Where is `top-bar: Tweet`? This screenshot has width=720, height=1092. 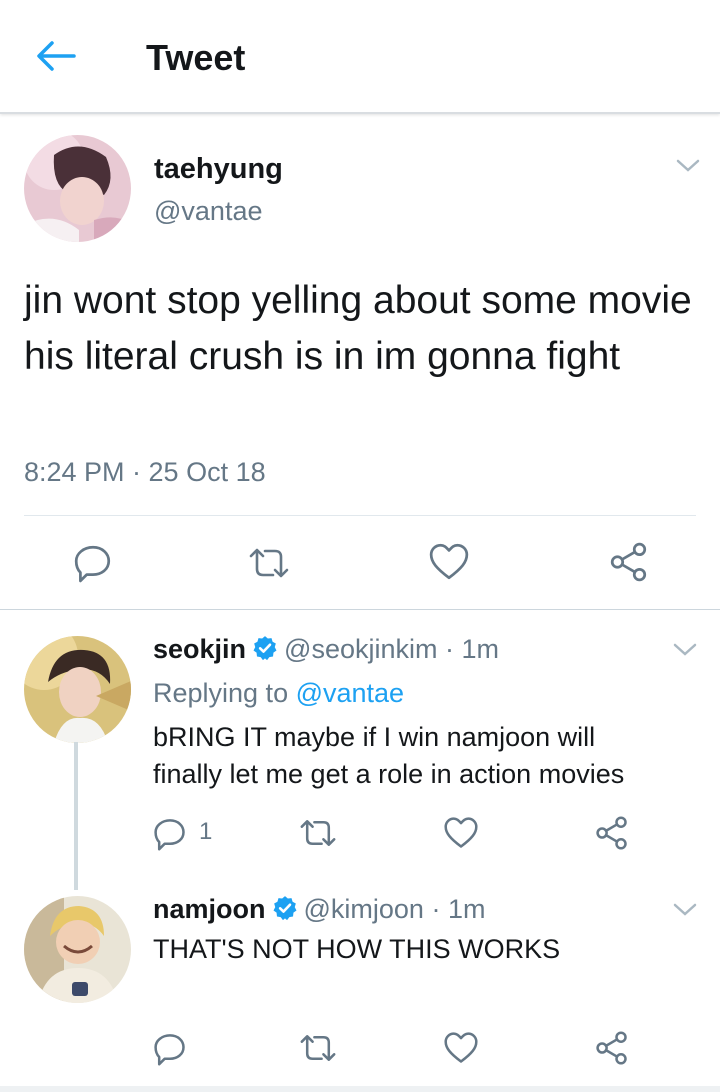 top-bar: Tweet is located at coordinates (360, 57).